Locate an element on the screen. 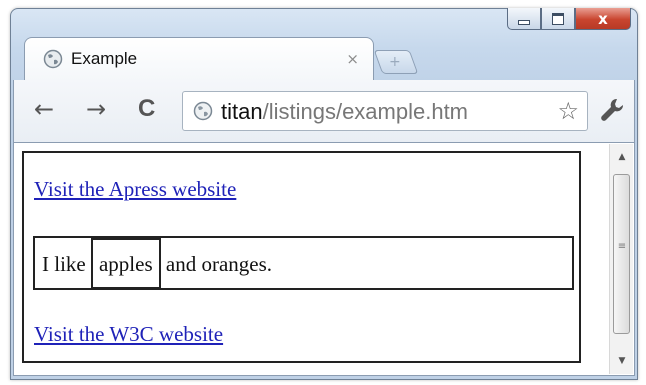 The image size is (646, 385). plus-icon: + is located at coordinates (395, 62).